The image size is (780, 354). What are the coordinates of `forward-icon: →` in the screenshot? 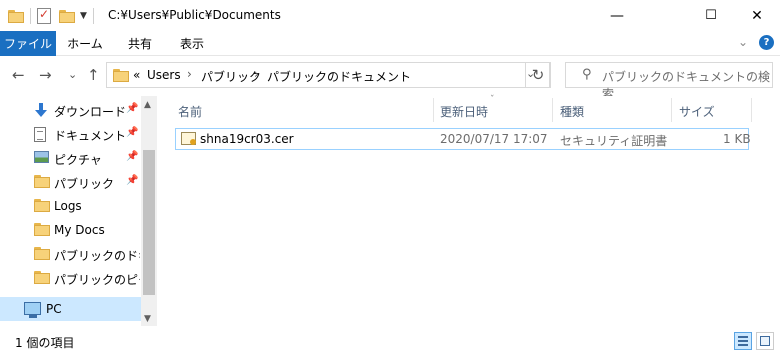 It's located at (45, 75).